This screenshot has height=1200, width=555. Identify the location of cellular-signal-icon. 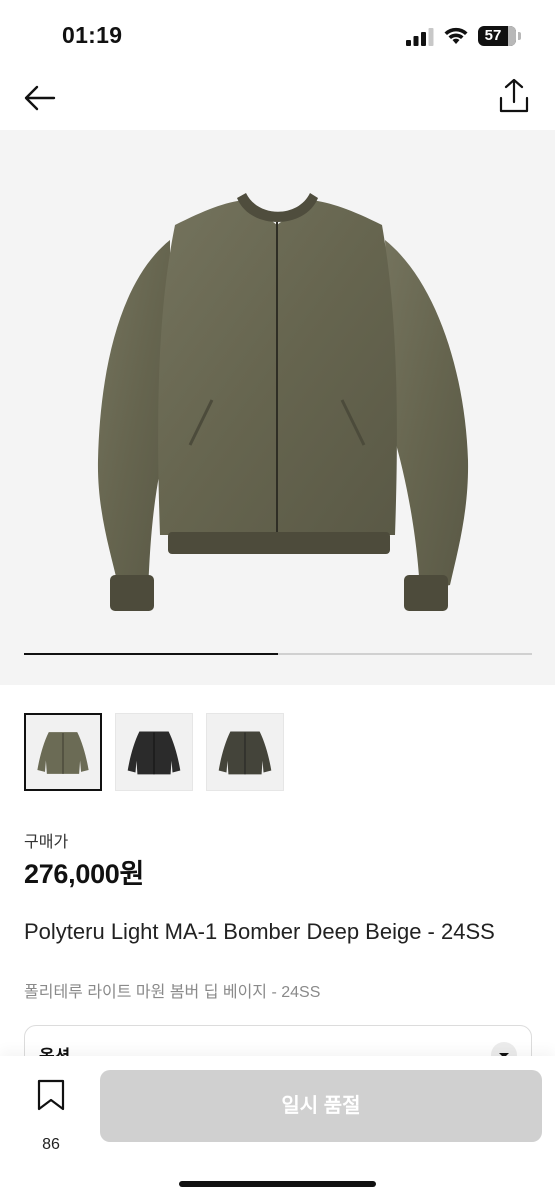
(420, 37).